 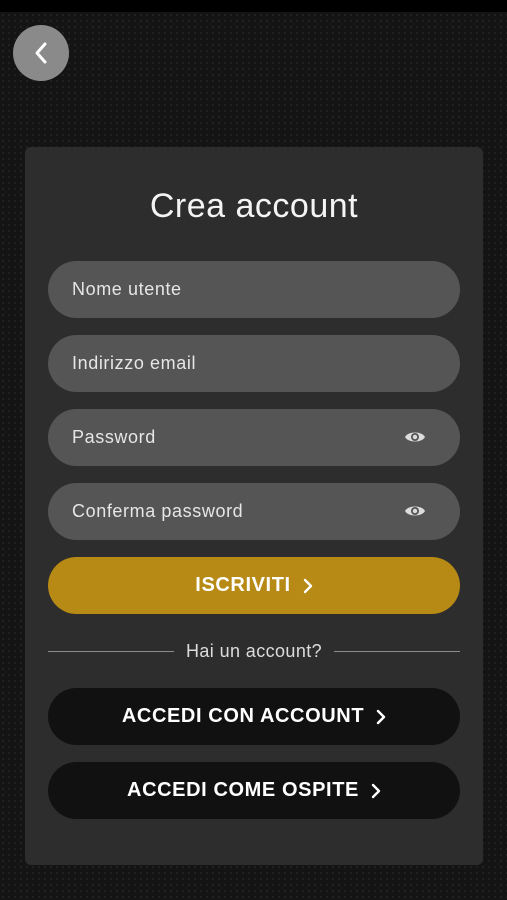 I want to click on email-field: Indirizzo email, so click(x=254, y=363).